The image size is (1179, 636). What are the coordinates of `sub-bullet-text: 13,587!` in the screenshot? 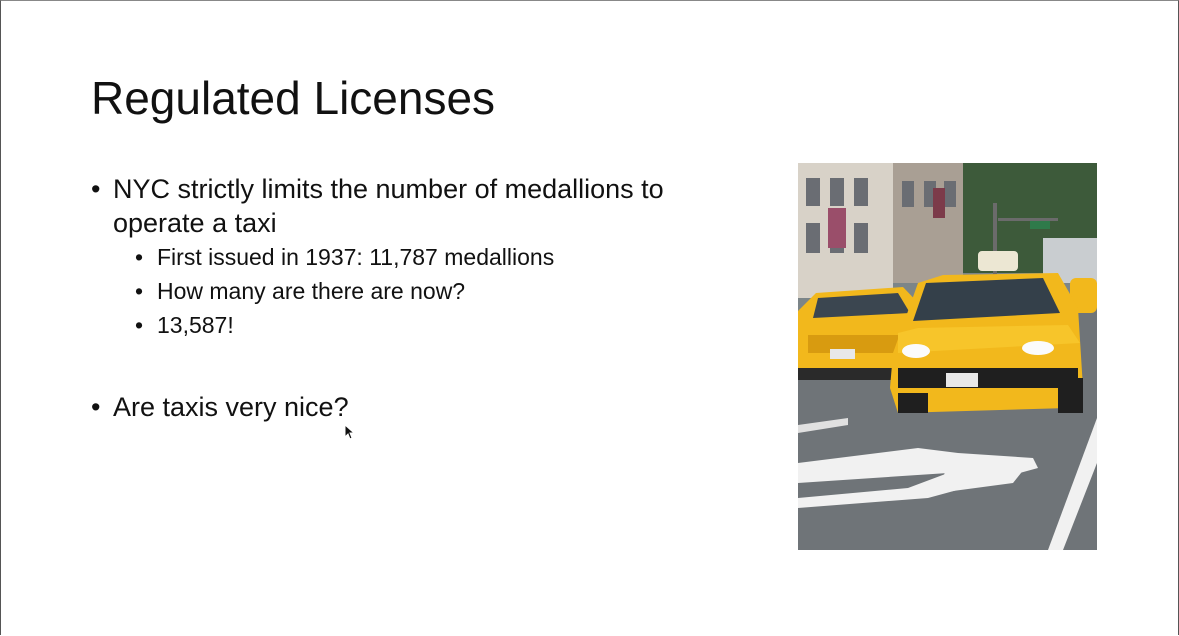 It's located at (195, 325).